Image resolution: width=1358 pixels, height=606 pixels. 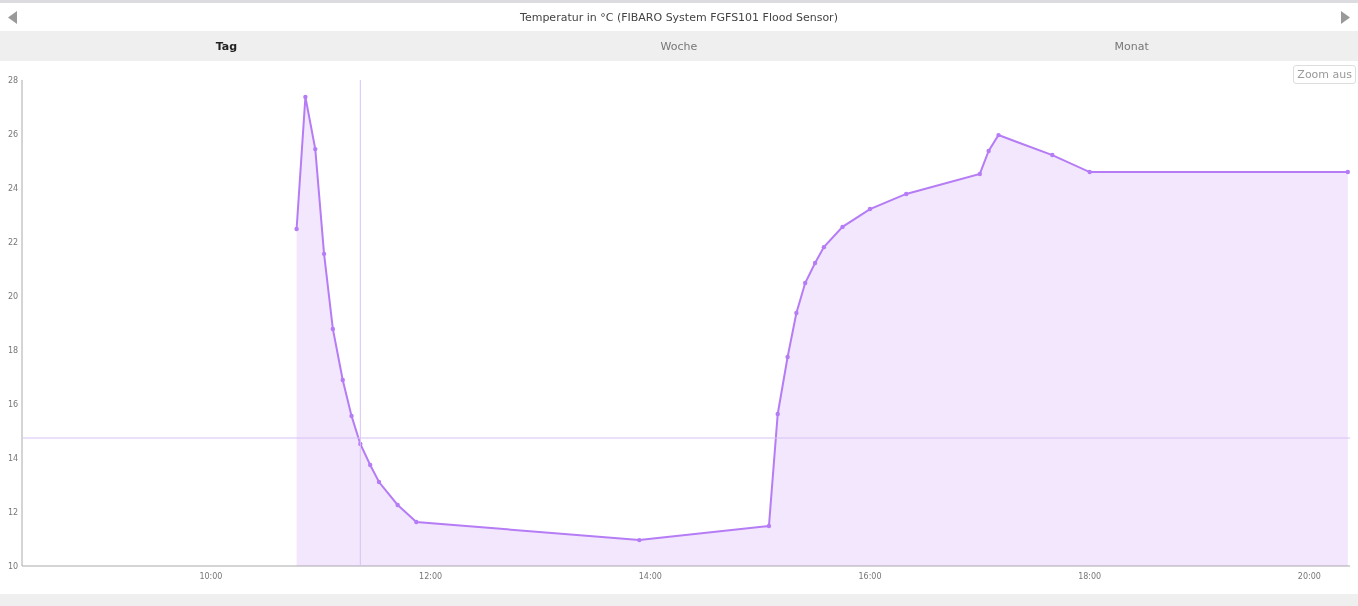 What do you see at coordinates (1309, 576) in the screenshot?
I see `x-axis-label: 20:00` at bounding box center [1309, 576].